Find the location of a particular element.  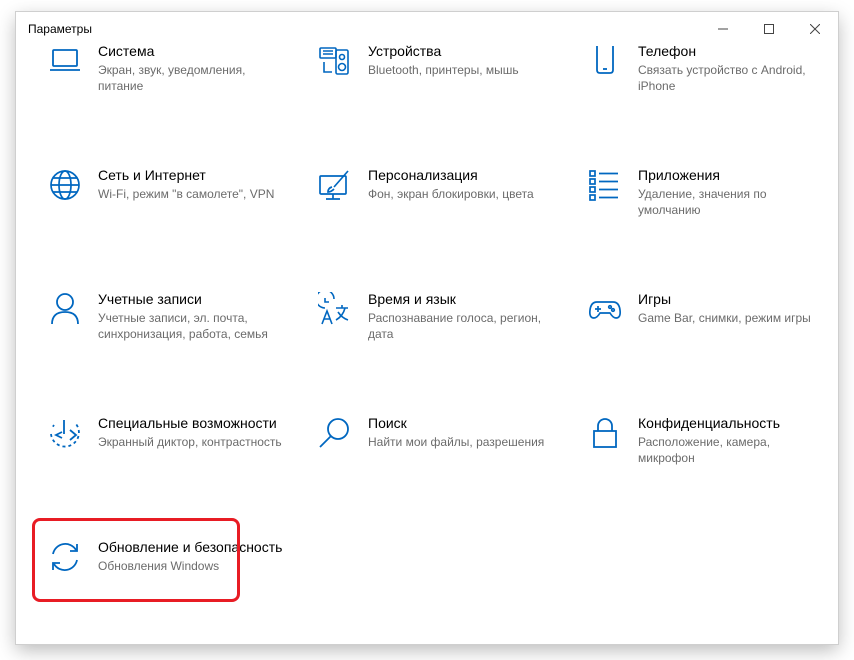

close-button is located at coordinates (815, 29).